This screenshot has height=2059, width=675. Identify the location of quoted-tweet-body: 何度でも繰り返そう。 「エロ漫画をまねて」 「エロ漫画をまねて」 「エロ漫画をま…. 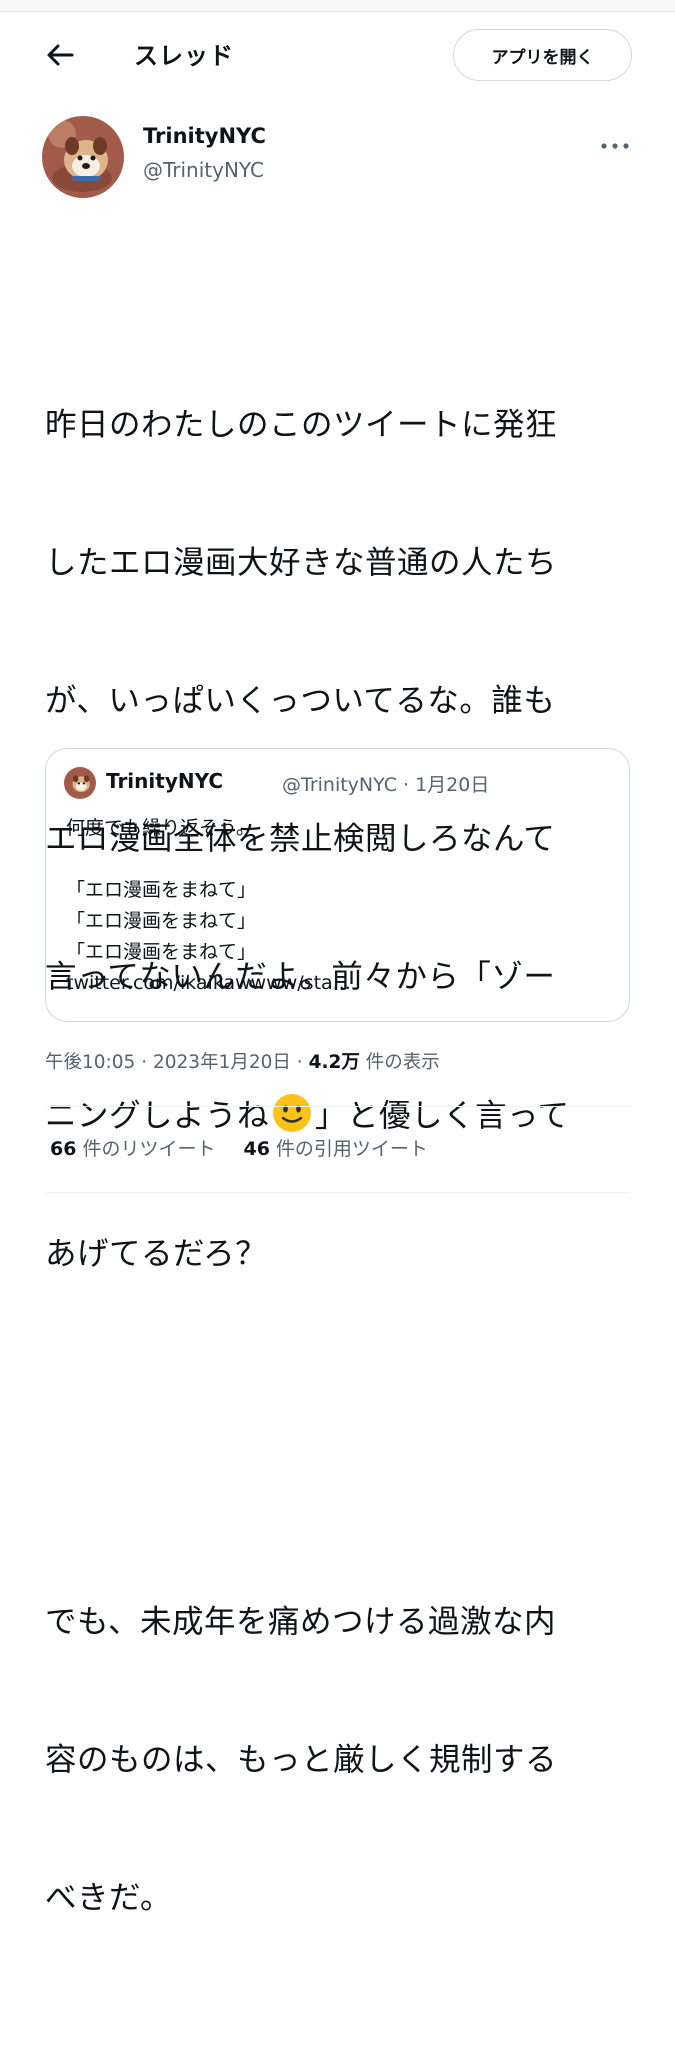
(338, 906).